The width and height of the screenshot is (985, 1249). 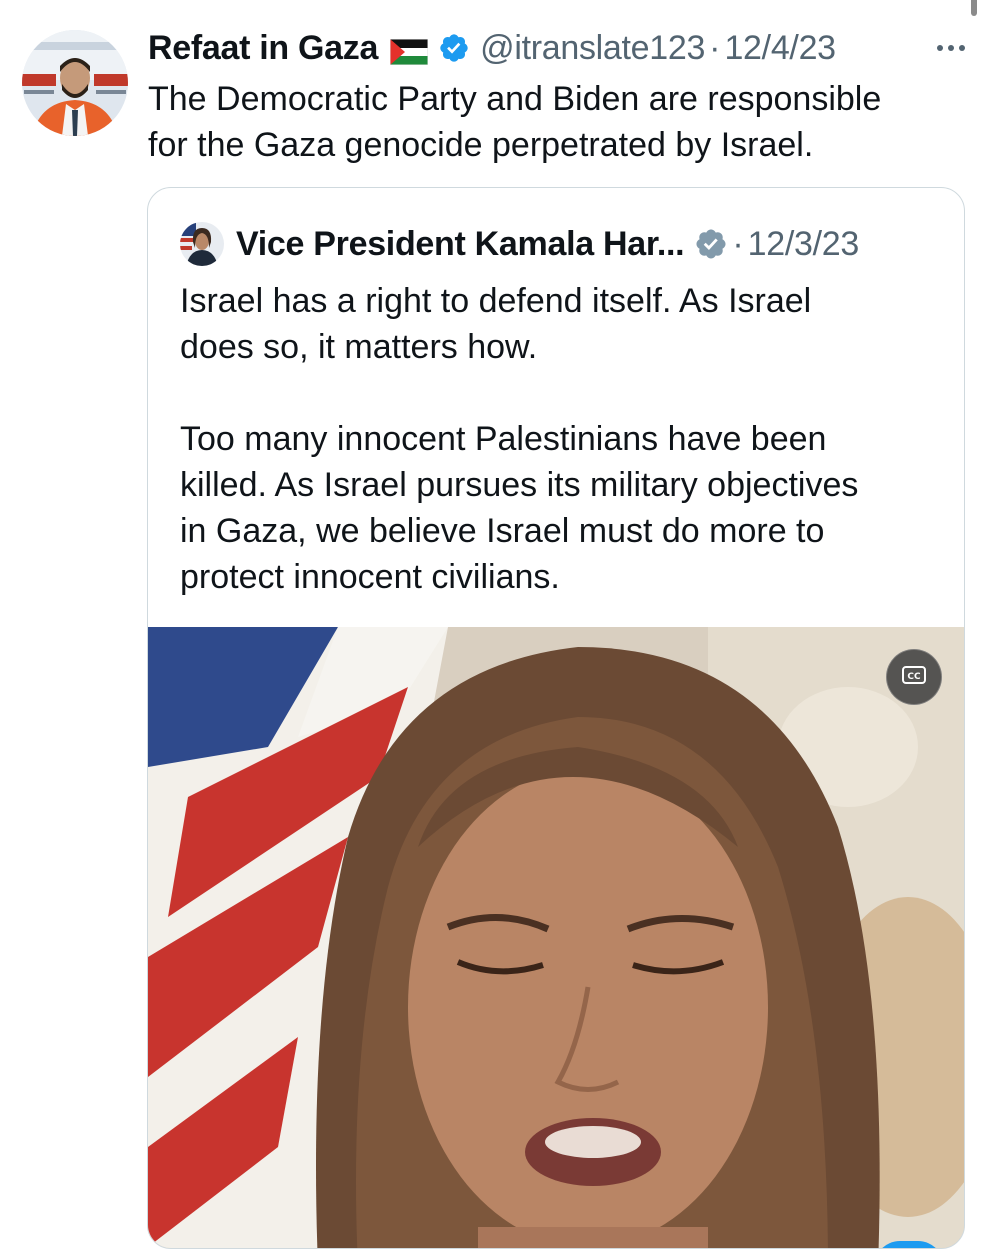 What do you see at coordinates (454, 48) in the screenshot?
I see `verified-badge-icon` at bounding box center [454, 48].